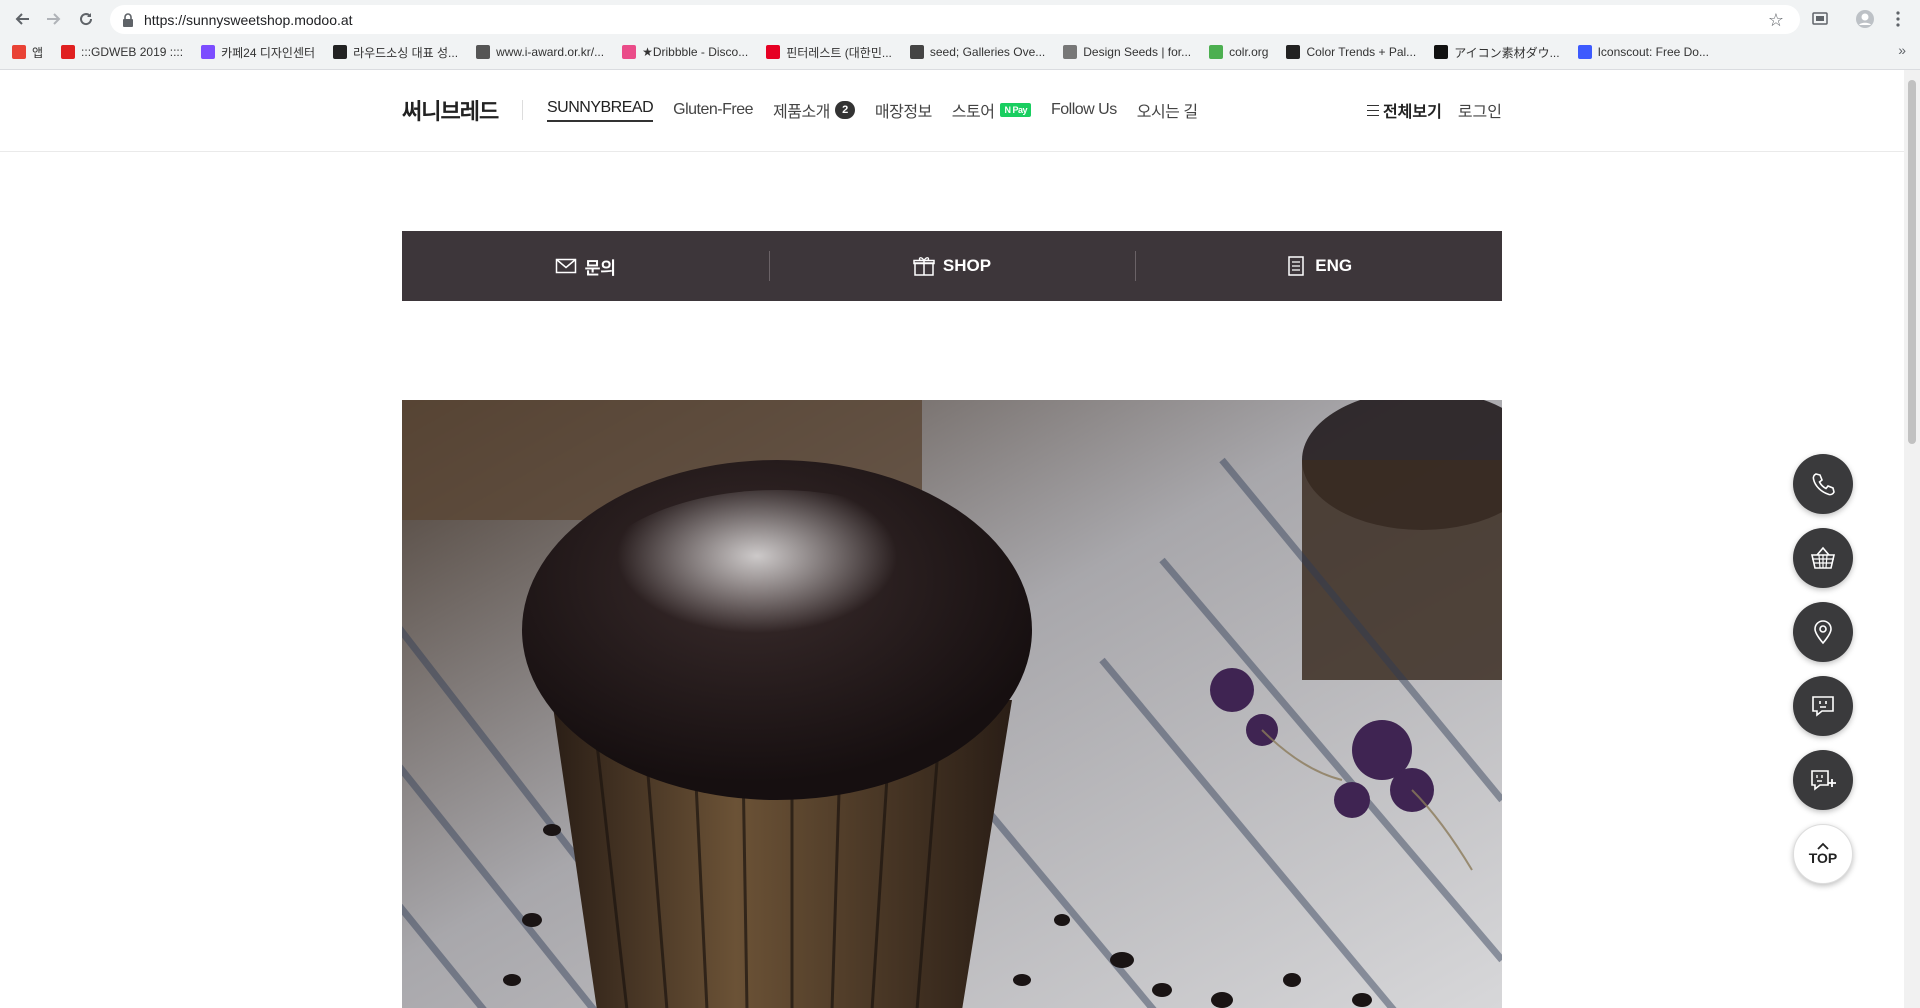  I want to click on phone-icon, so click(1823, 484).